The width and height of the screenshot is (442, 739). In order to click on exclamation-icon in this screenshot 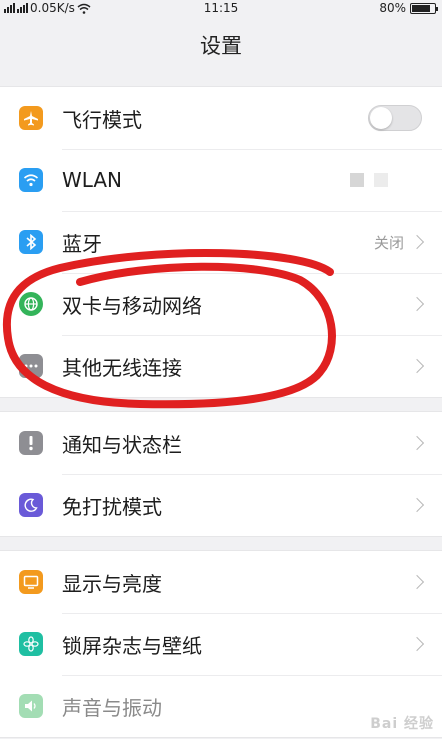, I will do `click(31, 443)`.